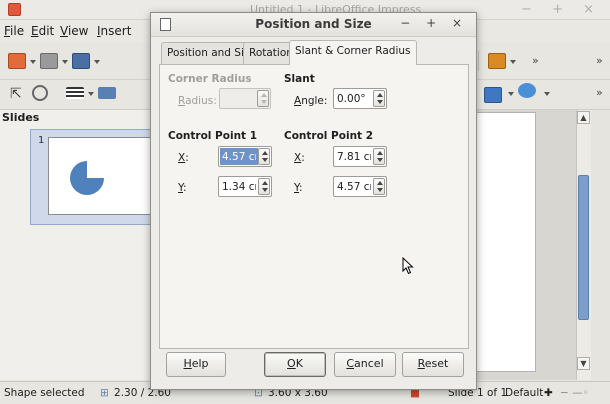 The image size is (610, 404). What do you see at coordinates (354, 156) in the screenshot?
I see `cp2-x-input` at bounding box center [354, 156].